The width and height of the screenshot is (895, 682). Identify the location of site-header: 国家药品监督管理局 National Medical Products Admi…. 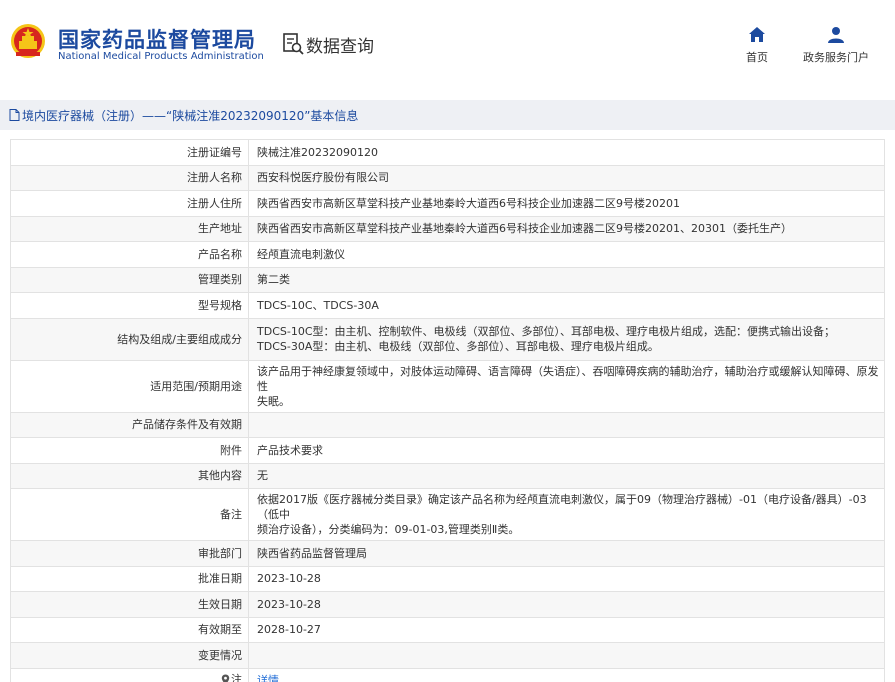
(447, 46).